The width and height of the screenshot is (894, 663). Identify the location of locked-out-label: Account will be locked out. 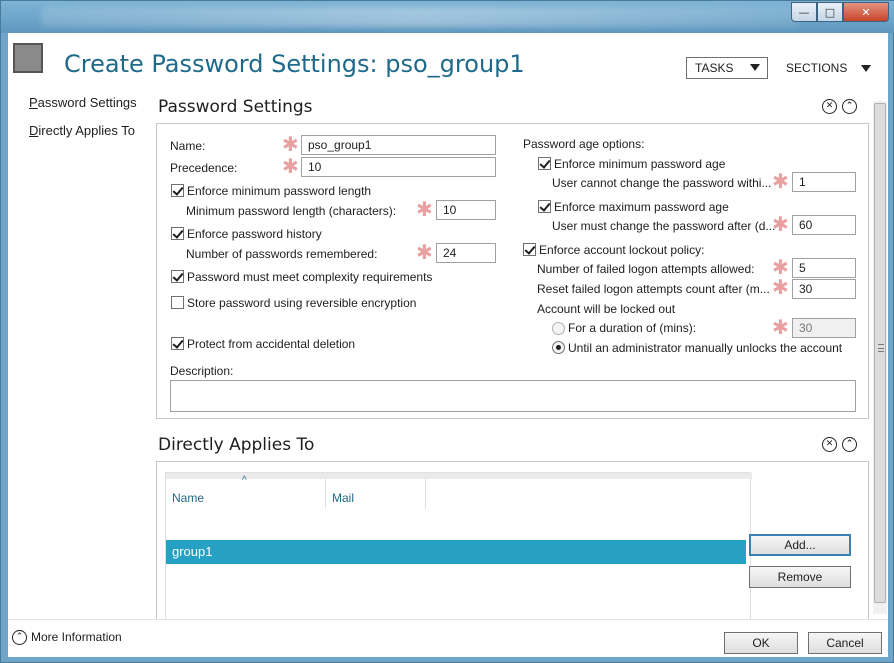
(606, 309).